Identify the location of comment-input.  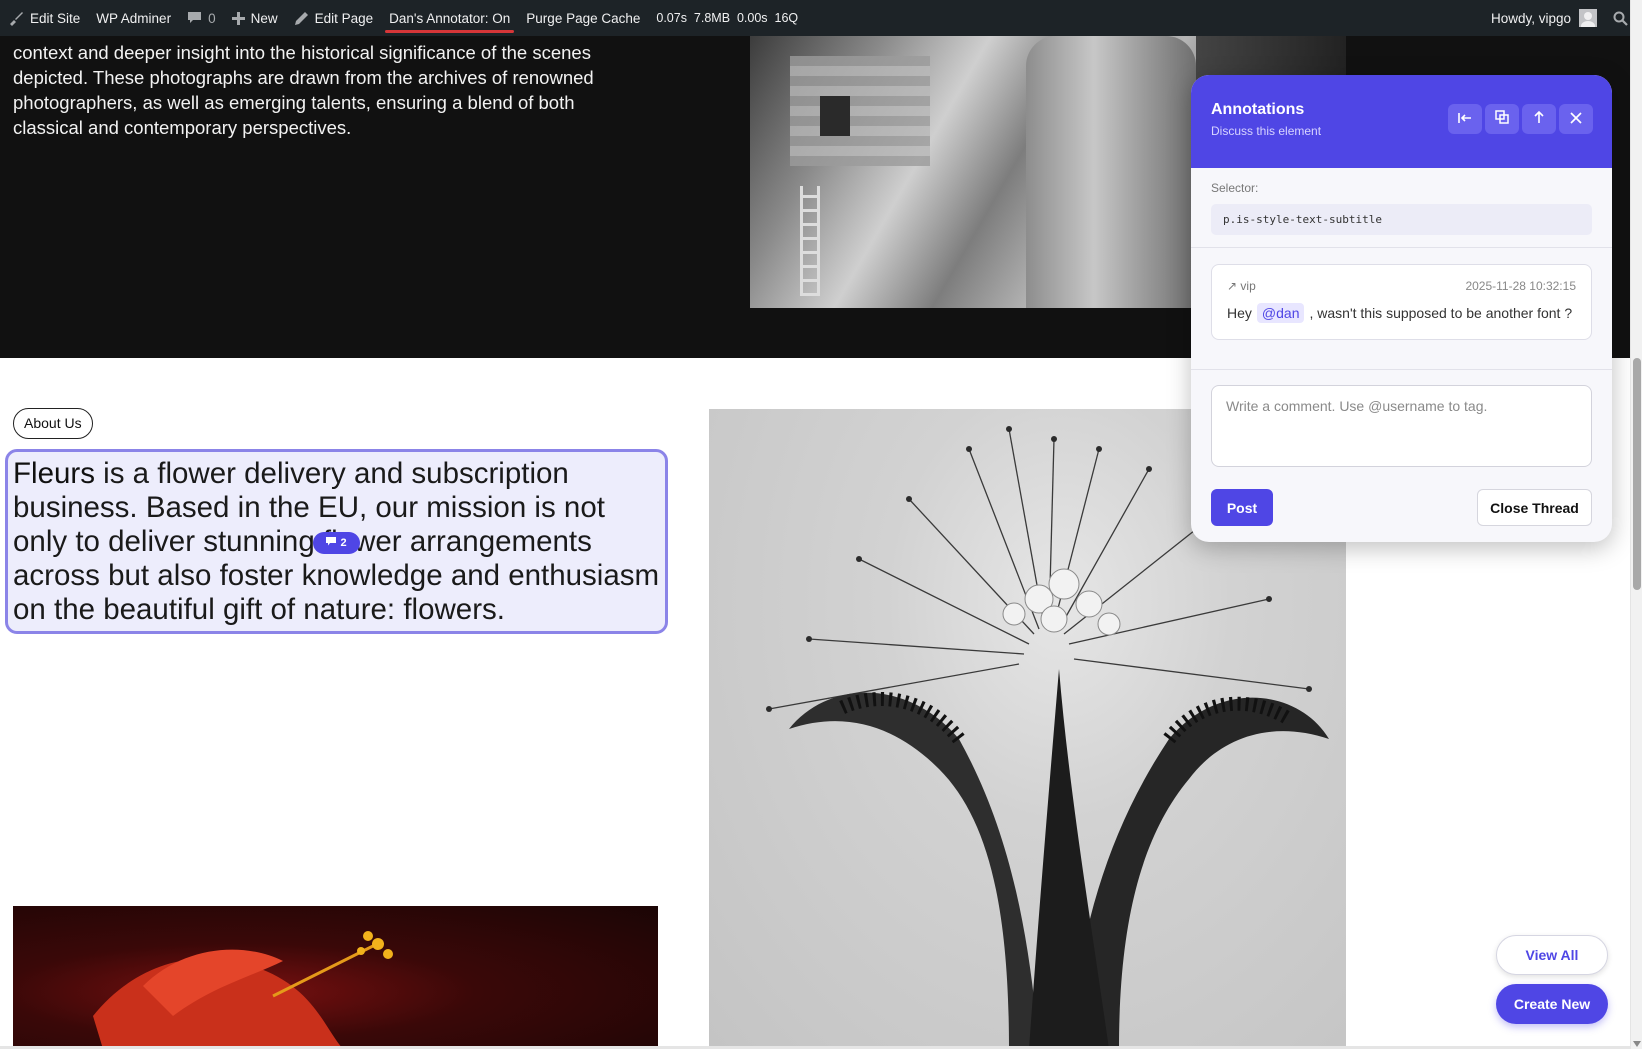
(1401, 426).